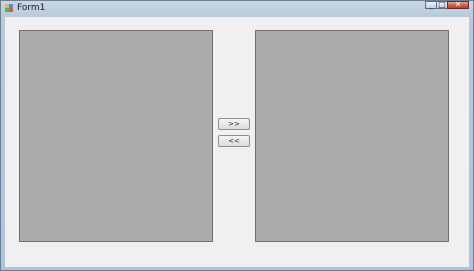  I want to click on close-button: ✕, so click(458, 4).